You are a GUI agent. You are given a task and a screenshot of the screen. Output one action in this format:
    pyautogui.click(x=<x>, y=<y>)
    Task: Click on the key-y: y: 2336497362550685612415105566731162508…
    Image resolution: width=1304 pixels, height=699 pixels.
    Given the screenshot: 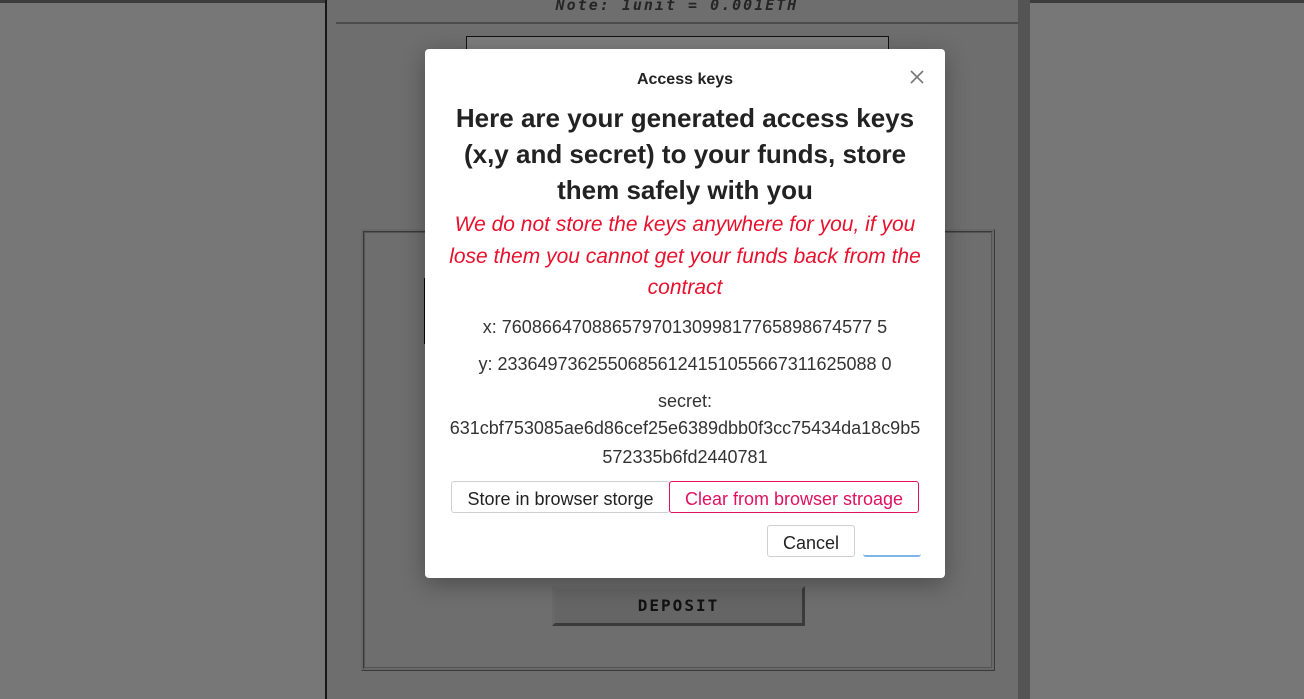 What is the action you would take?
    pyautogui.click(x=685, y=364)
    